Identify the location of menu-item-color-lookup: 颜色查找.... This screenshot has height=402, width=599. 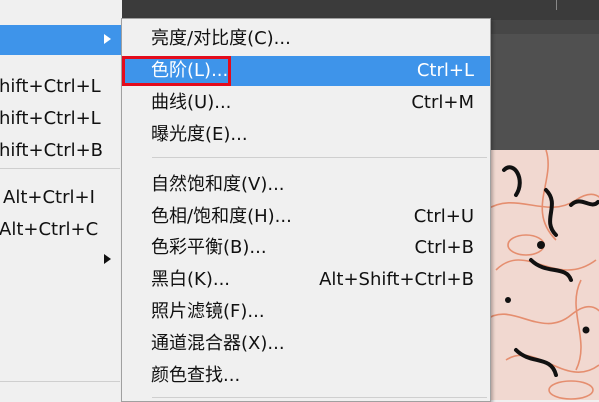
(306, 376).